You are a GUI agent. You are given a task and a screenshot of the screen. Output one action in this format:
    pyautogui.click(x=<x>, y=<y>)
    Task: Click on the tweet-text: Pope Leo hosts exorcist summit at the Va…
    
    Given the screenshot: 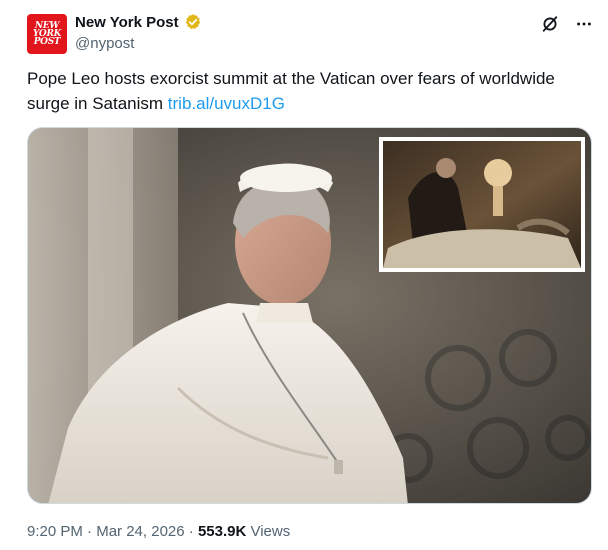 What is the action you would take?
    pyautogui.click(x=307, y=91)
    